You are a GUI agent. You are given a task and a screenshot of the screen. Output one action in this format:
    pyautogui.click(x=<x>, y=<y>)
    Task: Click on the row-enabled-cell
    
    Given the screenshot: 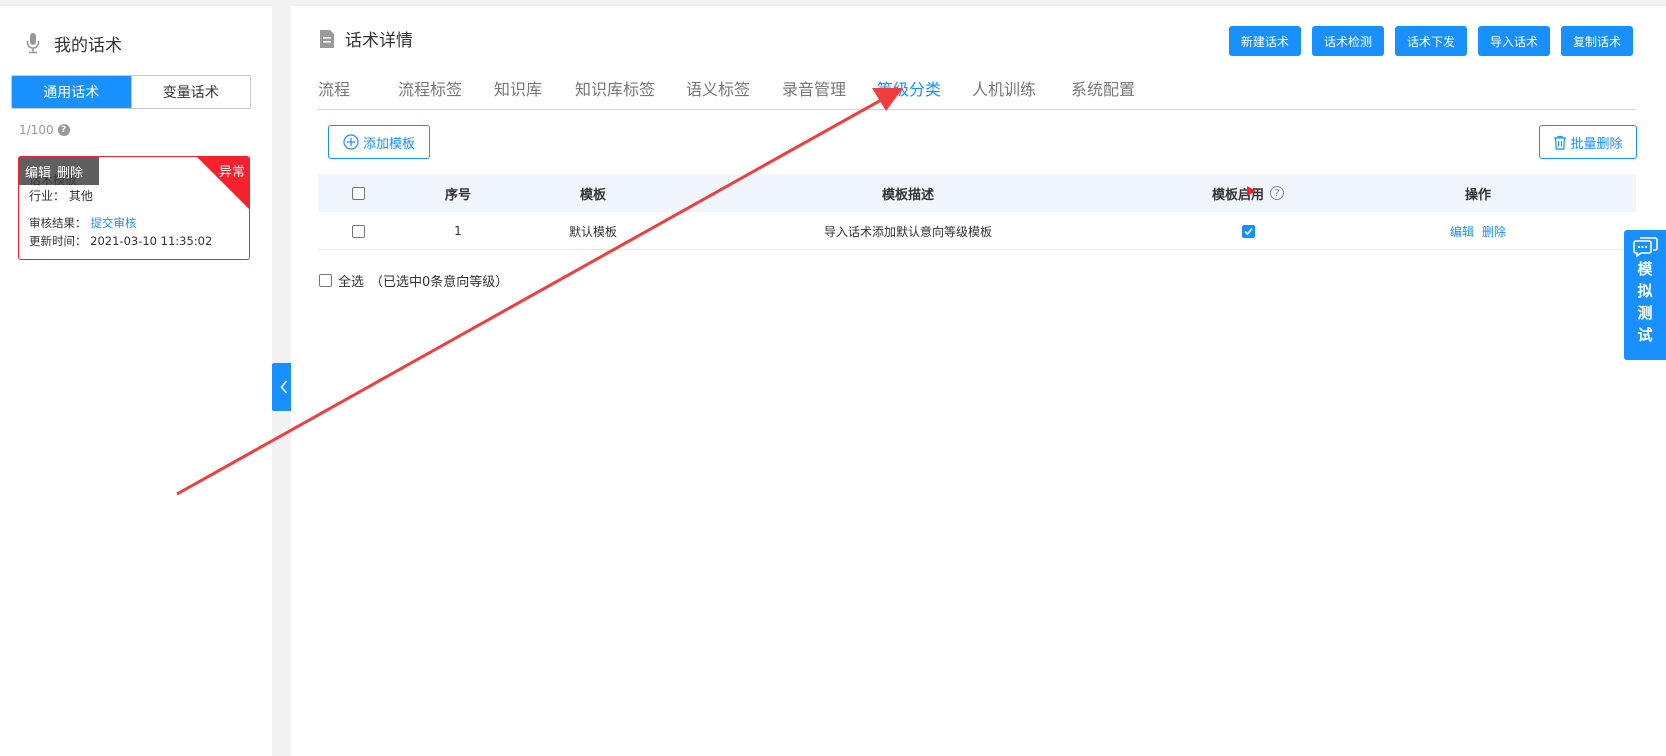 What is the action you would take?
    pyautogui.click(x=1248, y=231)
    